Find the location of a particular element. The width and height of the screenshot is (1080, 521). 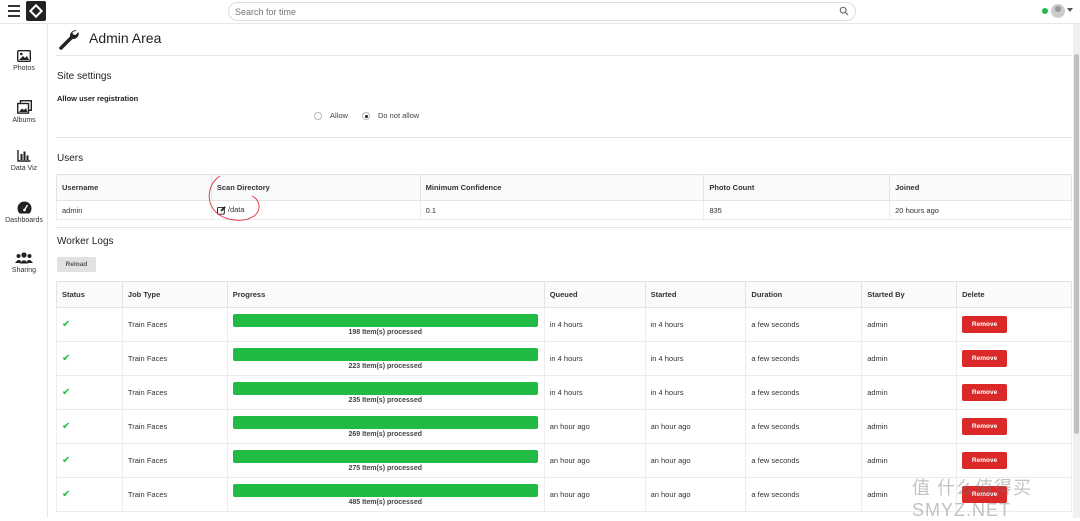

progress-track: 275 Item(s) processed is located at coordinates (385, 460).